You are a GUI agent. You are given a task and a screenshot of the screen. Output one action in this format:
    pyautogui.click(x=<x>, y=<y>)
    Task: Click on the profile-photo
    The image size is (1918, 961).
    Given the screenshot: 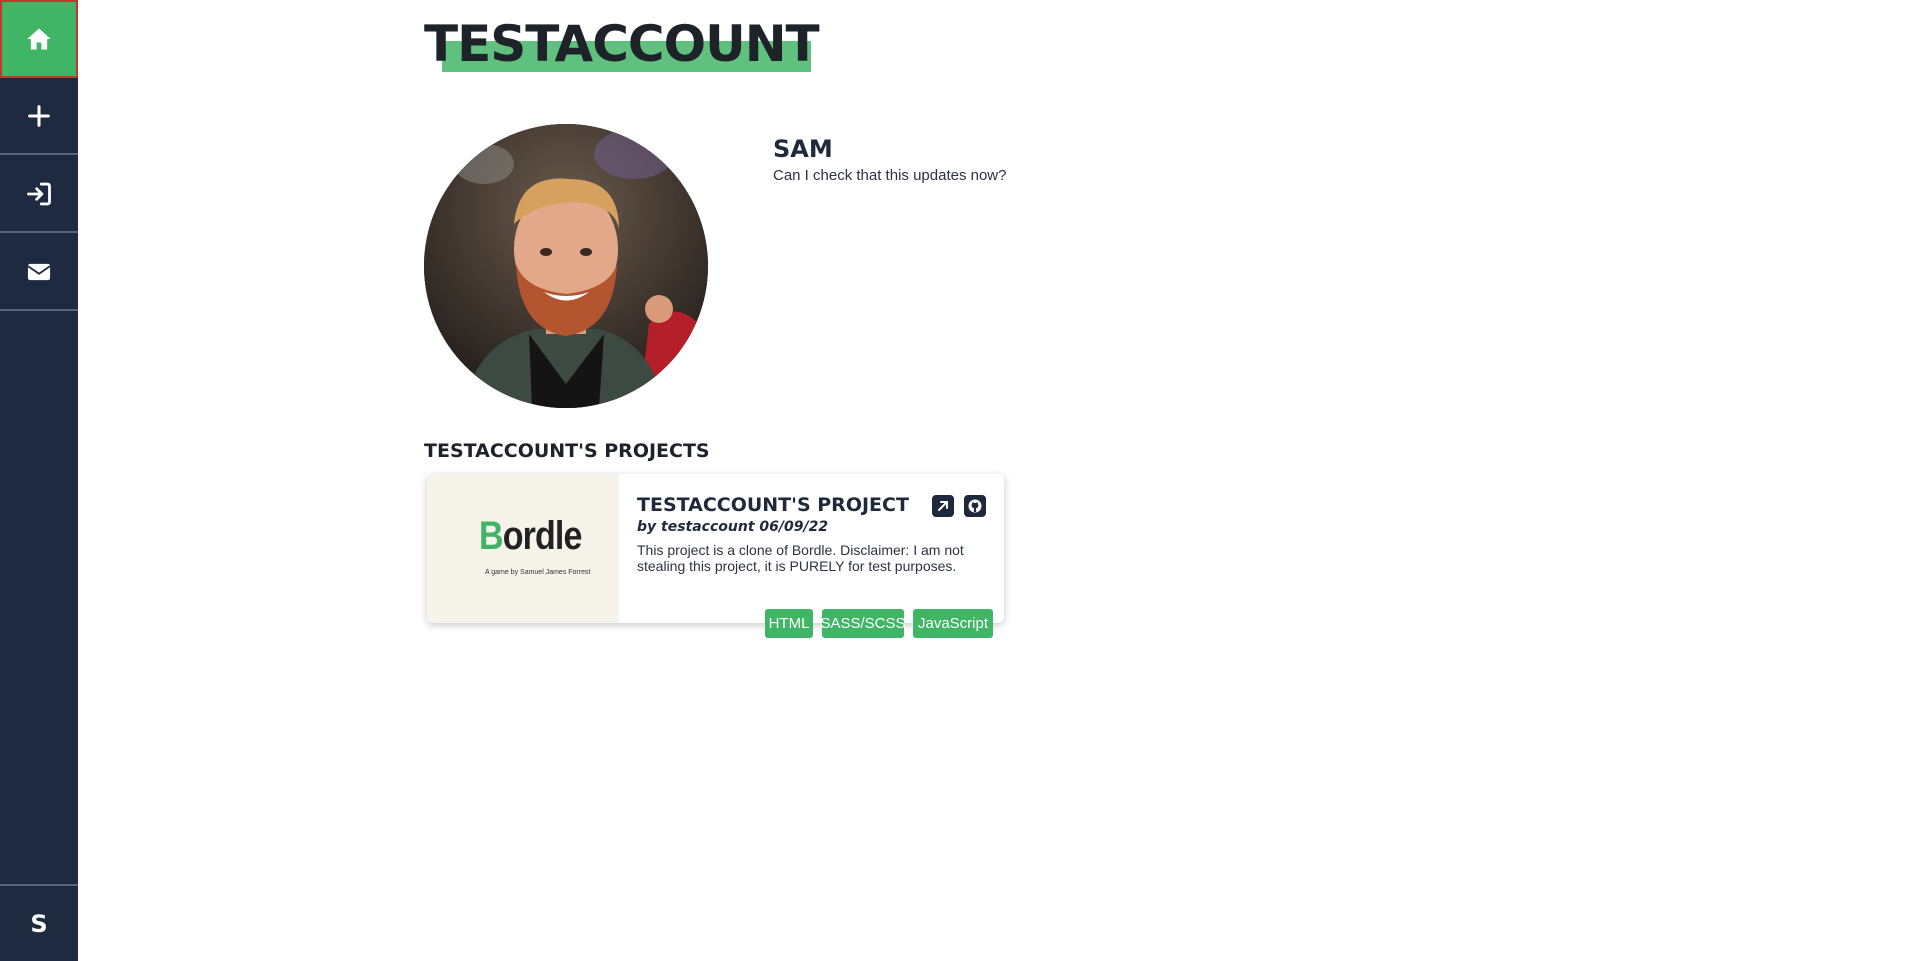 What is the action you would take?
    pyautogui.click(x=566, y=266)
    